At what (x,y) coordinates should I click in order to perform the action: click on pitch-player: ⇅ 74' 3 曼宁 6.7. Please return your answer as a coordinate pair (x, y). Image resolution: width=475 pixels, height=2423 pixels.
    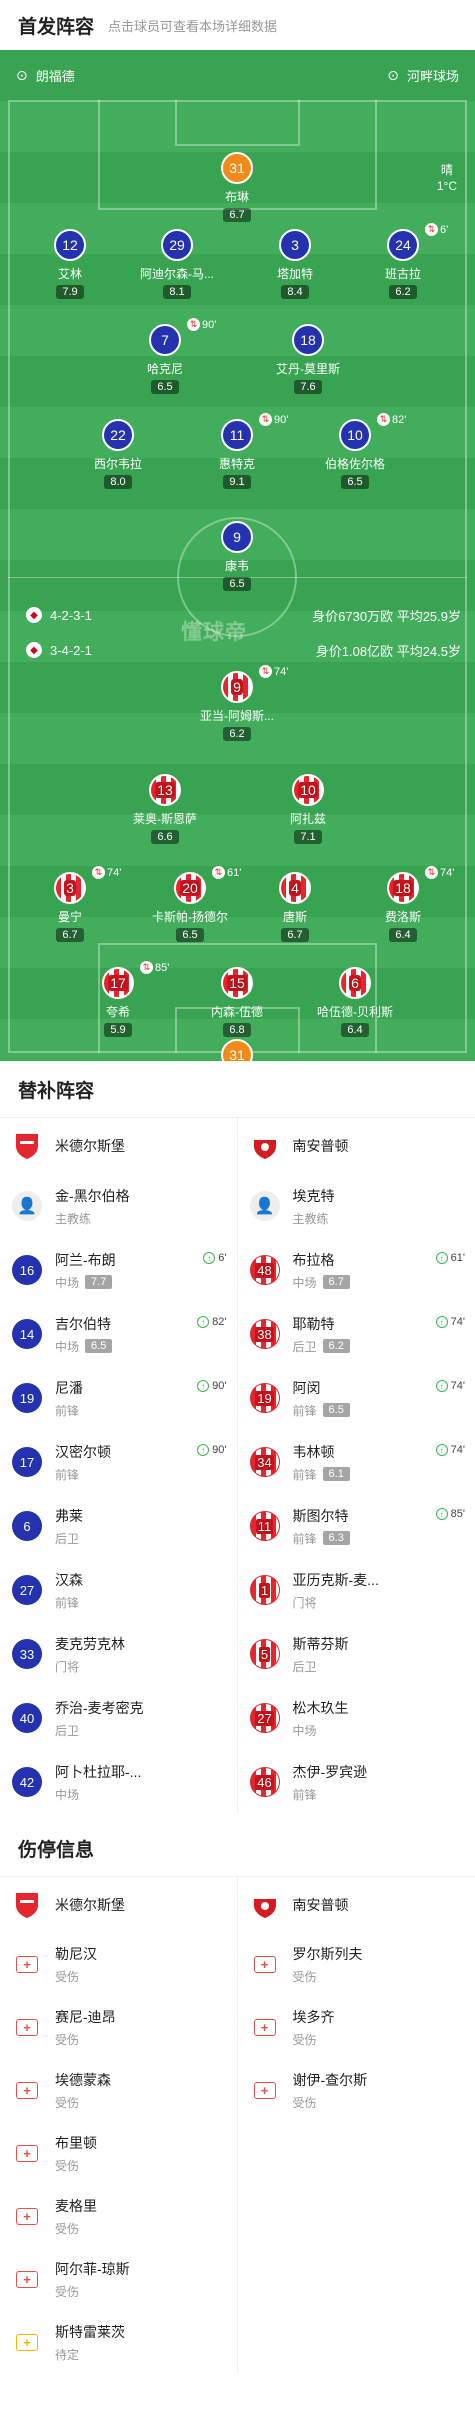
    Looking at the image, I should click on (70, 904).